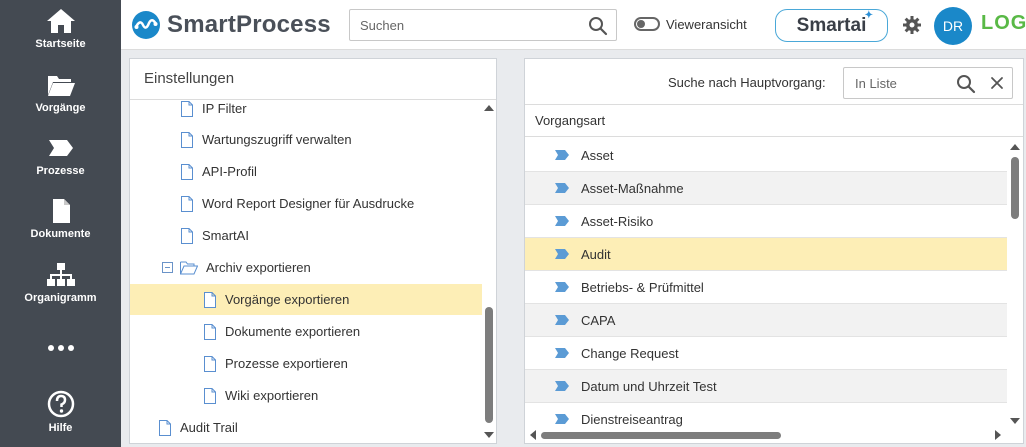 The image size is (1026, 447). What do you see at coordinates (766, 415) in the screenshot?
I see `list-item: Dienstreiseantrag` at bounding box center [766, 415].